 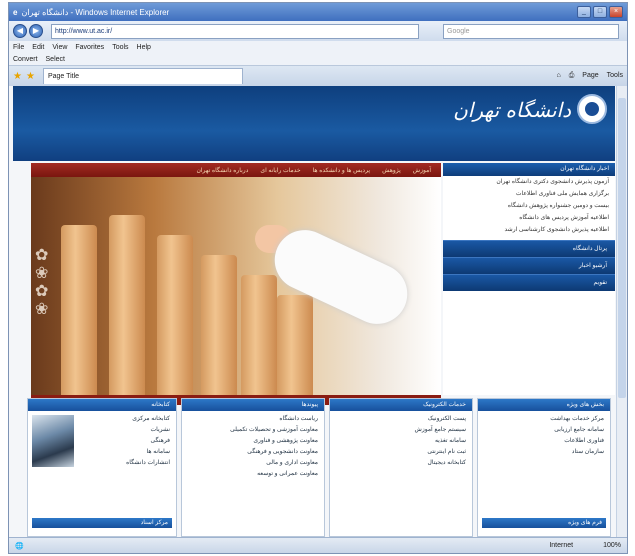 I want to click on status-bar: 🌐 Internet 100%, so click(x=318, y=545).